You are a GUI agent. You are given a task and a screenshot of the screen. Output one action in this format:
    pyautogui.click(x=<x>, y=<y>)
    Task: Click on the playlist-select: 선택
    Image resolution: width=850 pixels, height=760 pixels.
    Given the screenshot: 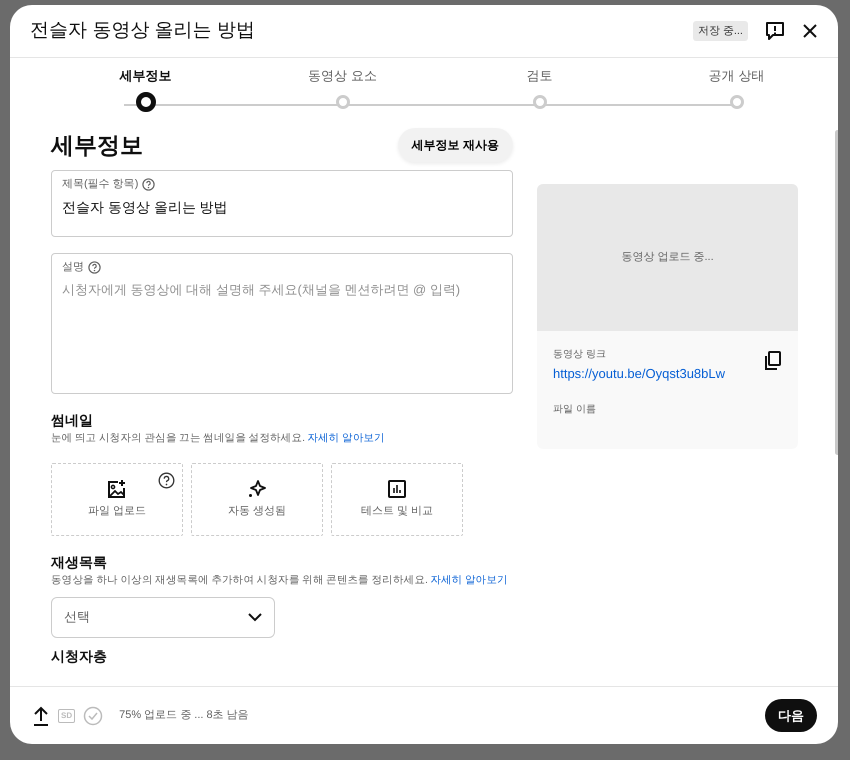 What is the action you would take?
    pyautogui.click(x=163, y=617)
    